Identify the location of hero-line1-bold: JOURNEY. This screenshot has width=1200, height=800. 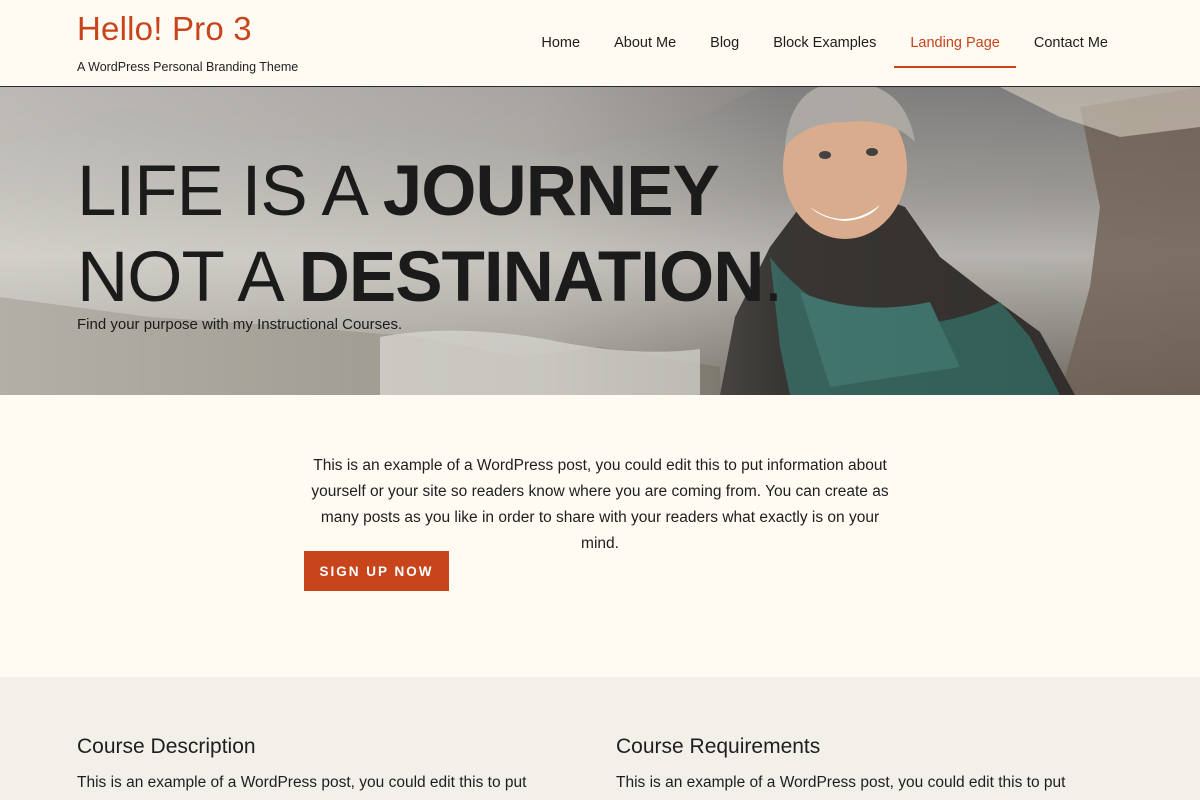
(551, 191).